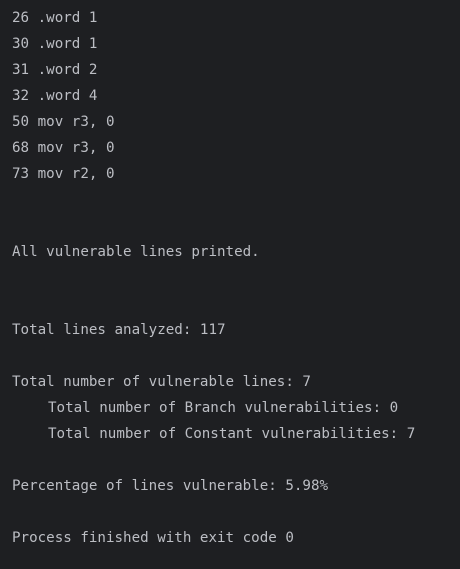 The width and height of the screenshot is (460, 569). Describe the element at coordinates (153, 538) in the screenshot. I see `exit-code-message: Process finished with exit code 0` at that location.